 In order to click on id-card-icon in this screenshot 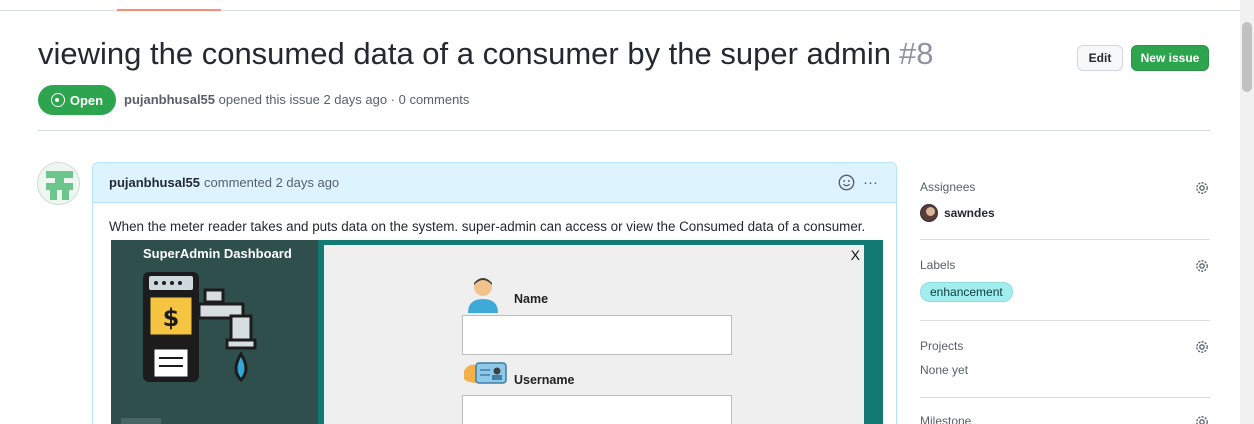, I will do `click(485, 373)`.